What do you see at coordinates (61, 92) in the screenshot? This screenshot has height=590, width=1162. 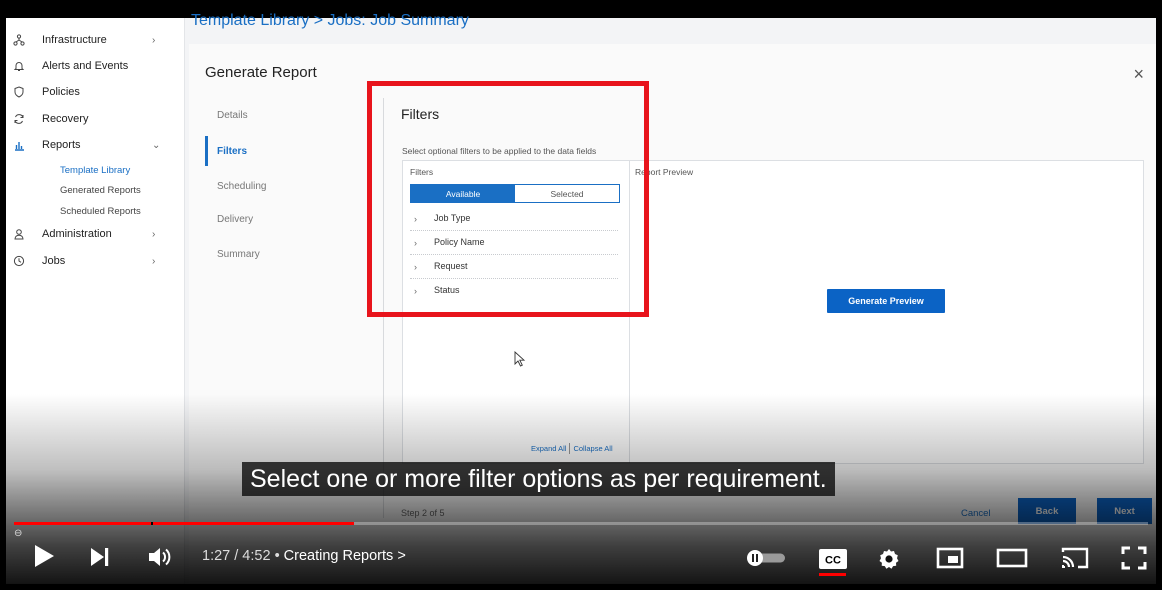 I see `sidebar-item-label: Policies` at bounding box center [61, 92].